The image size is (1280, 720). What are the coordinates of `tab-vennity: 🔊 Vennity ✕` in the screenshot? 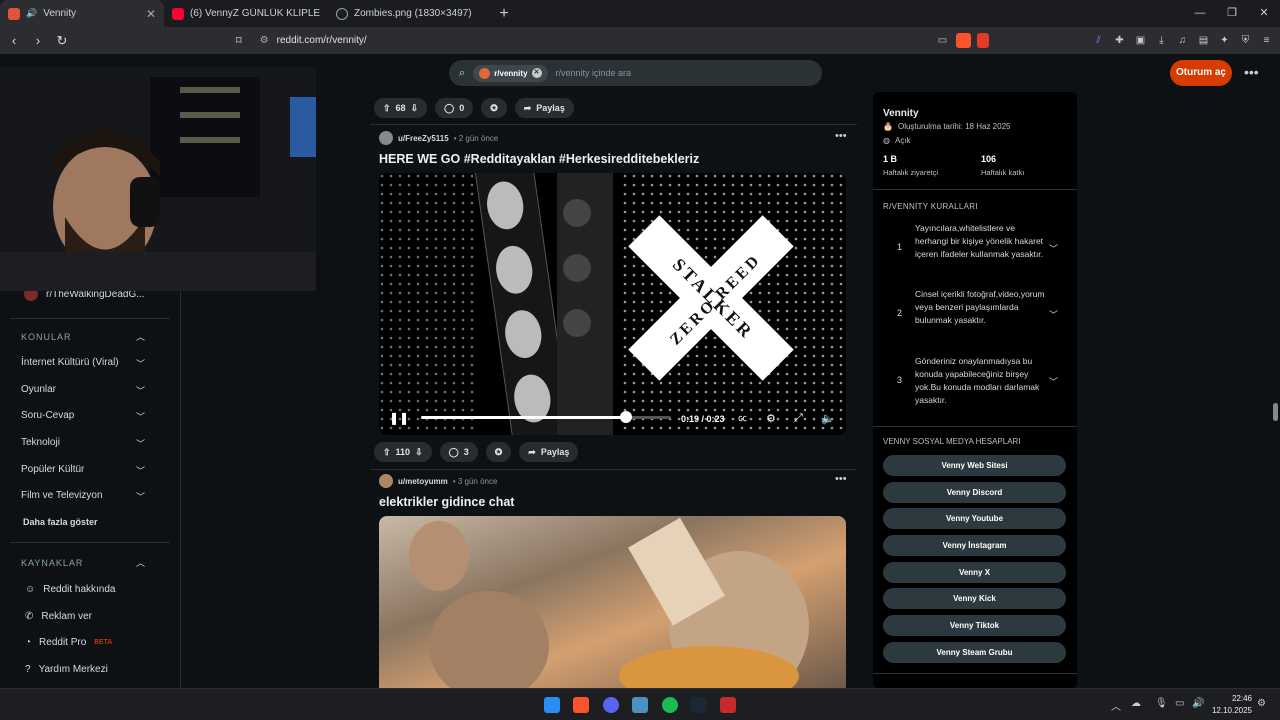 It's located at (82, 13).